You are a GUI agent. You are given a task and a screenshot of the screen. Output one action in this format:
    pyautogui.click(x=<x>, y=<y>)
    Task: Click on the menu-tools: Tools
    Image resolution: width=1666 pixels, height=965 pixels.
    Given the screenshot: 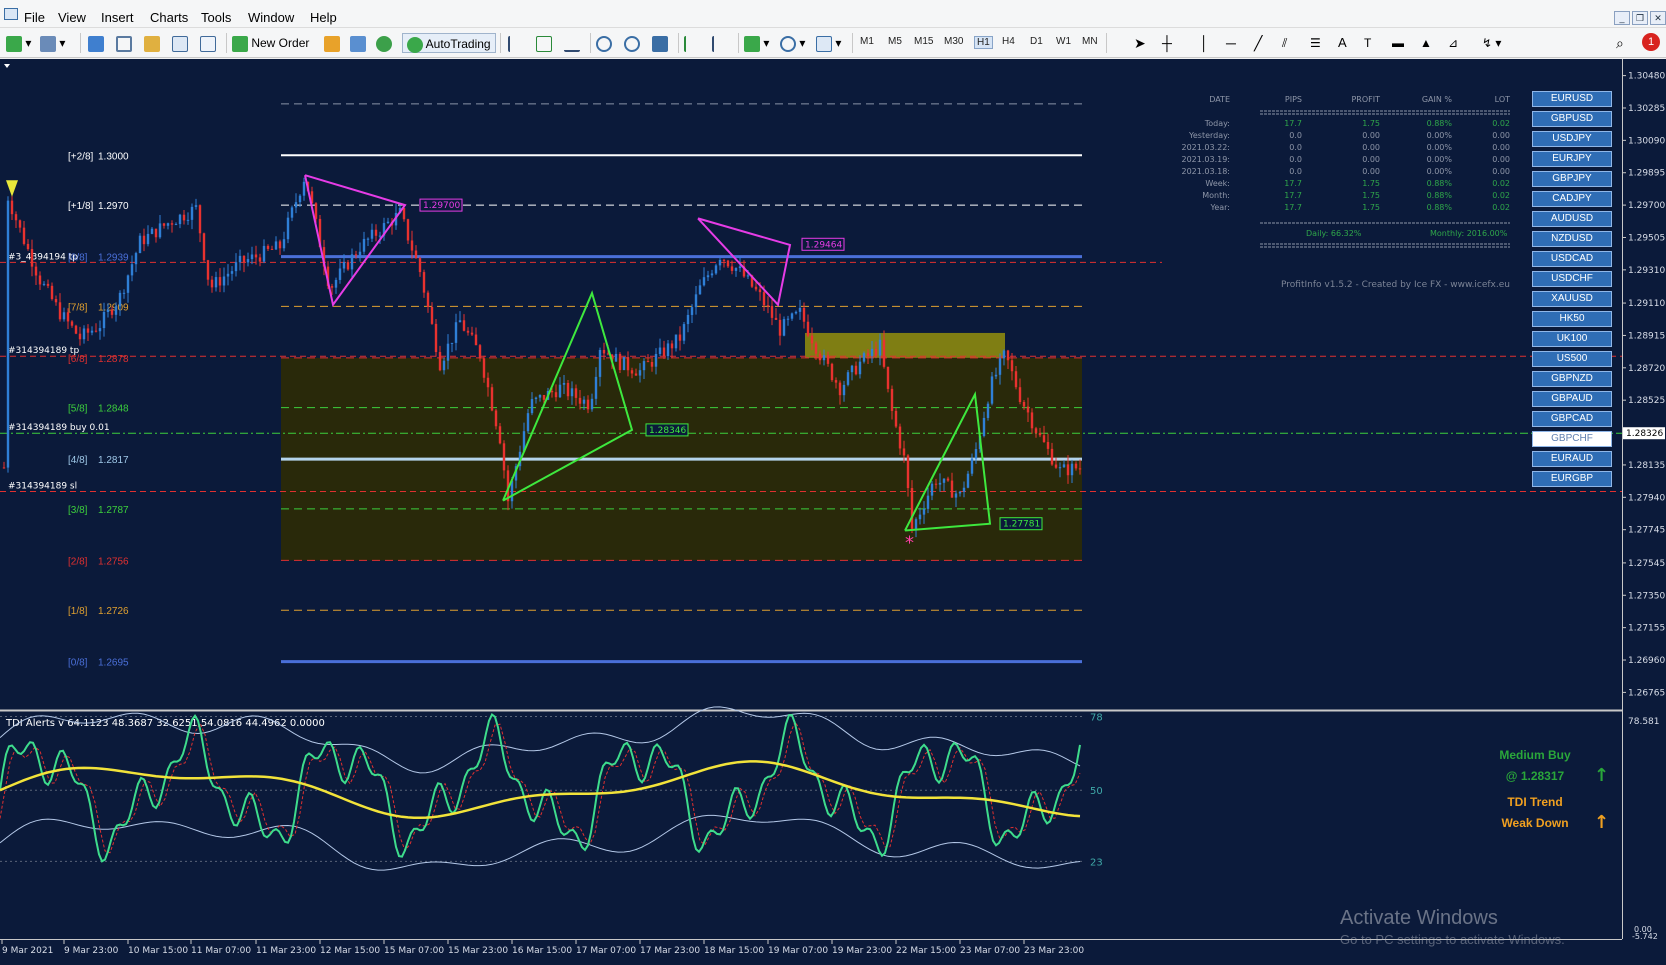 What is the action you would take?
    pyautogui.click(x=216, y=17)
    